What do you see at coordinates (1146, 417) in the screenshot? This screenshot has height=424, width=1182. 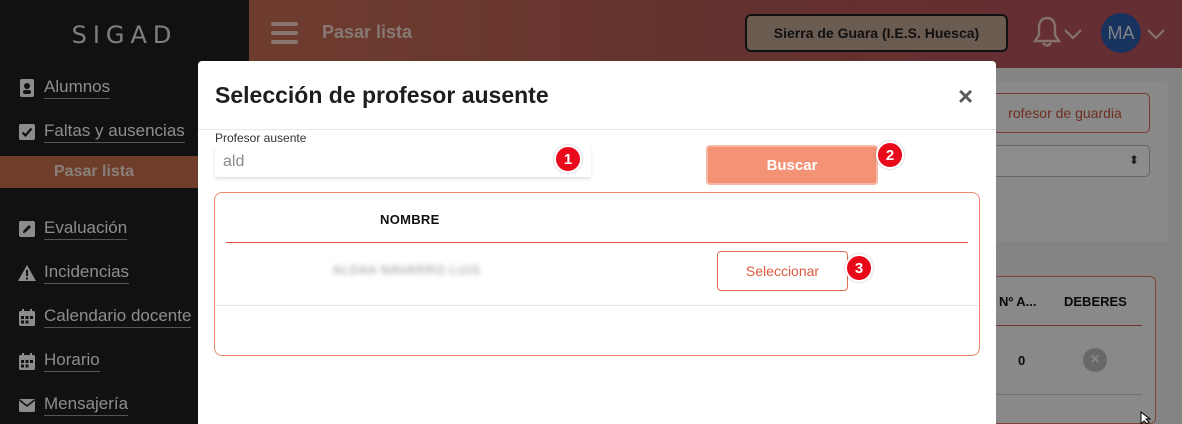 I see `mouse-cursor-icon` at bounding box center [1146, 417].